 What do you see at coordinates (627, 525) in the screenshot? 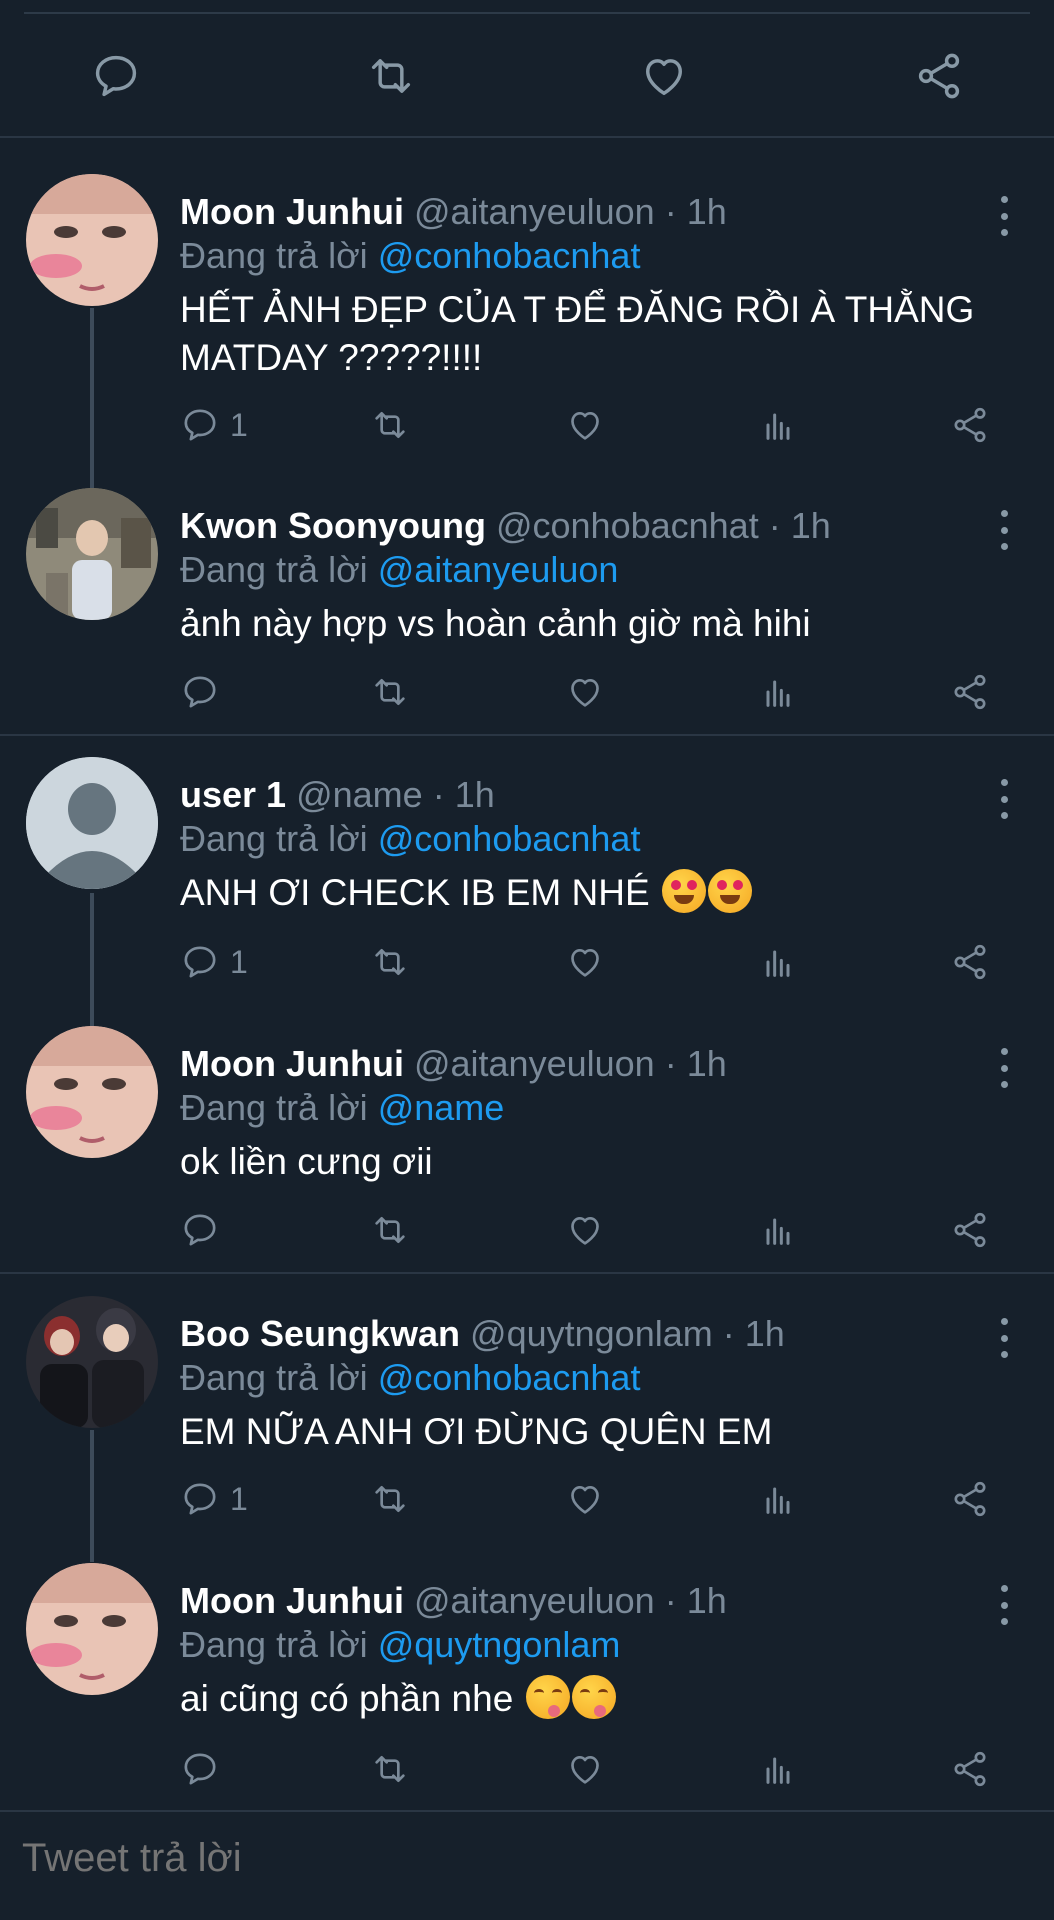
I see `user-handle: @conhobacnhat` at bounding box center [627, 525].